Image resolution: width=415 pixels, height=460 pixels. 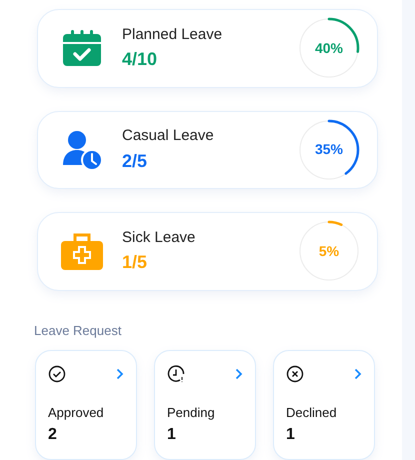 What do you see at coordinates (312, 413) in the screenshot?
I see `request-label: Declined` at bounding box center [312, 413].